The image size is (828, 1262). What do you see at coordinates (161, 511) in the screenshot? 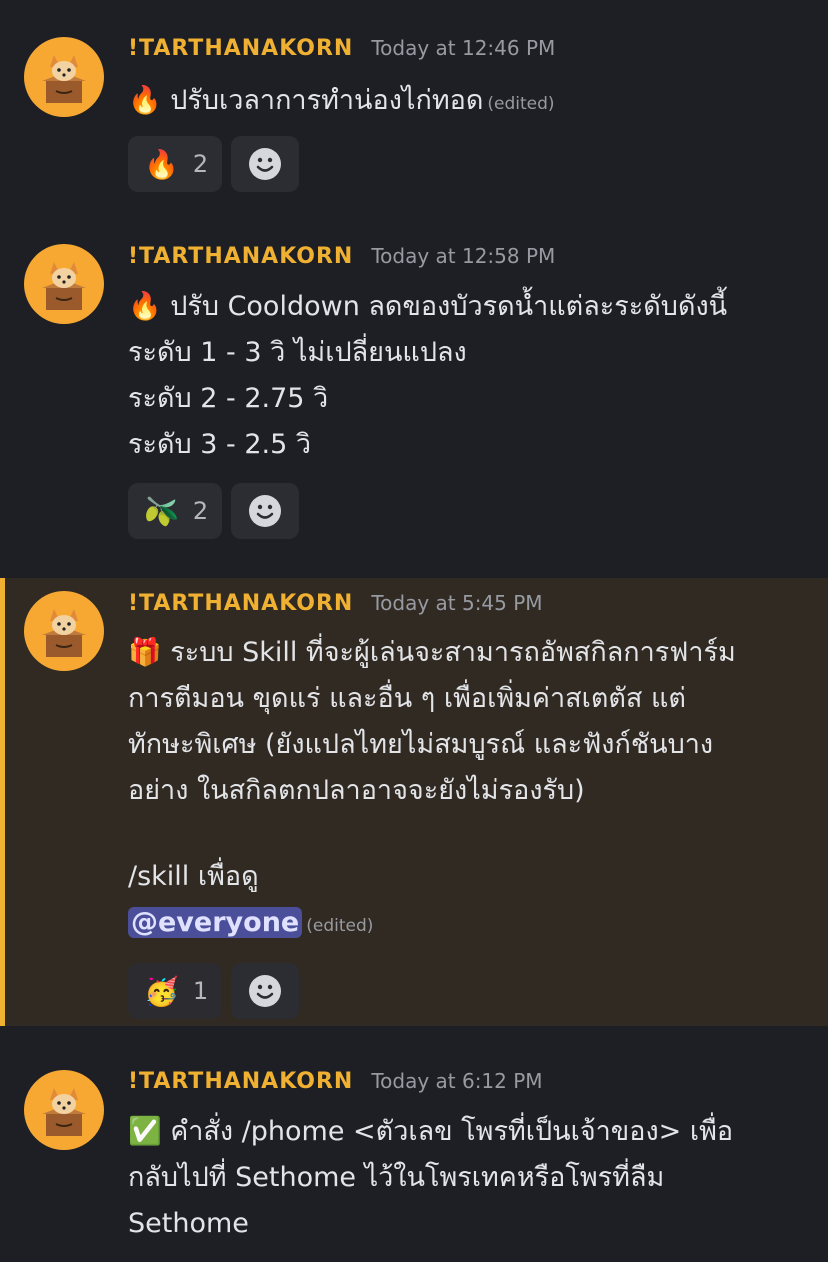
I see `olive-emoji-icon: 🫒` at bounding box center [161, 511].